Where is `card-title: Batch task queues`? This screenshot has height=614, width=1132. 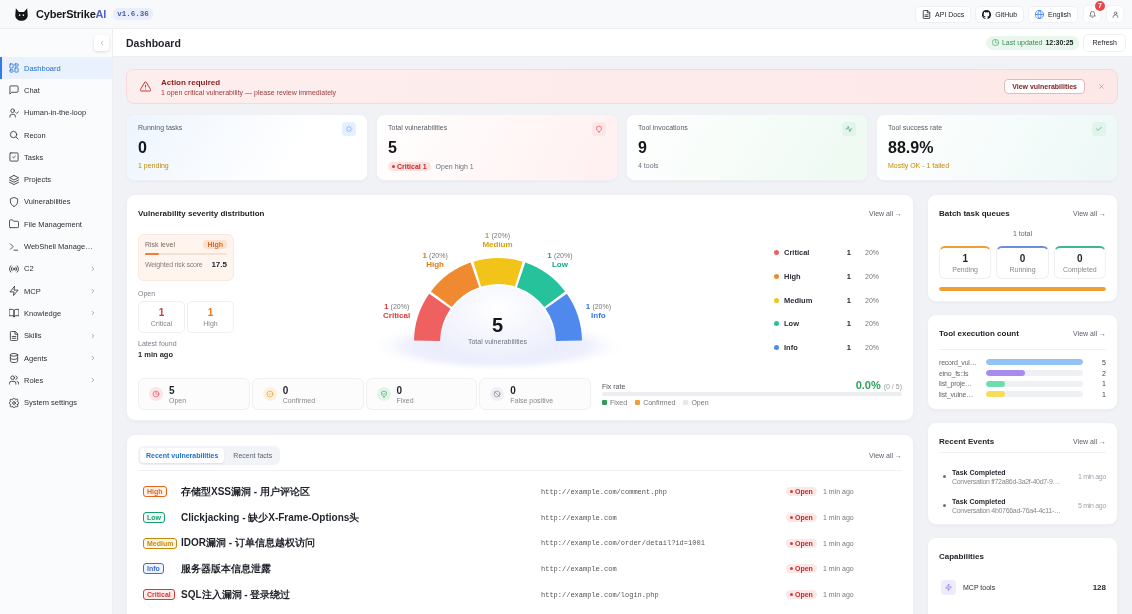
card-title: Batch task queues is located at coordinates (974, 213).